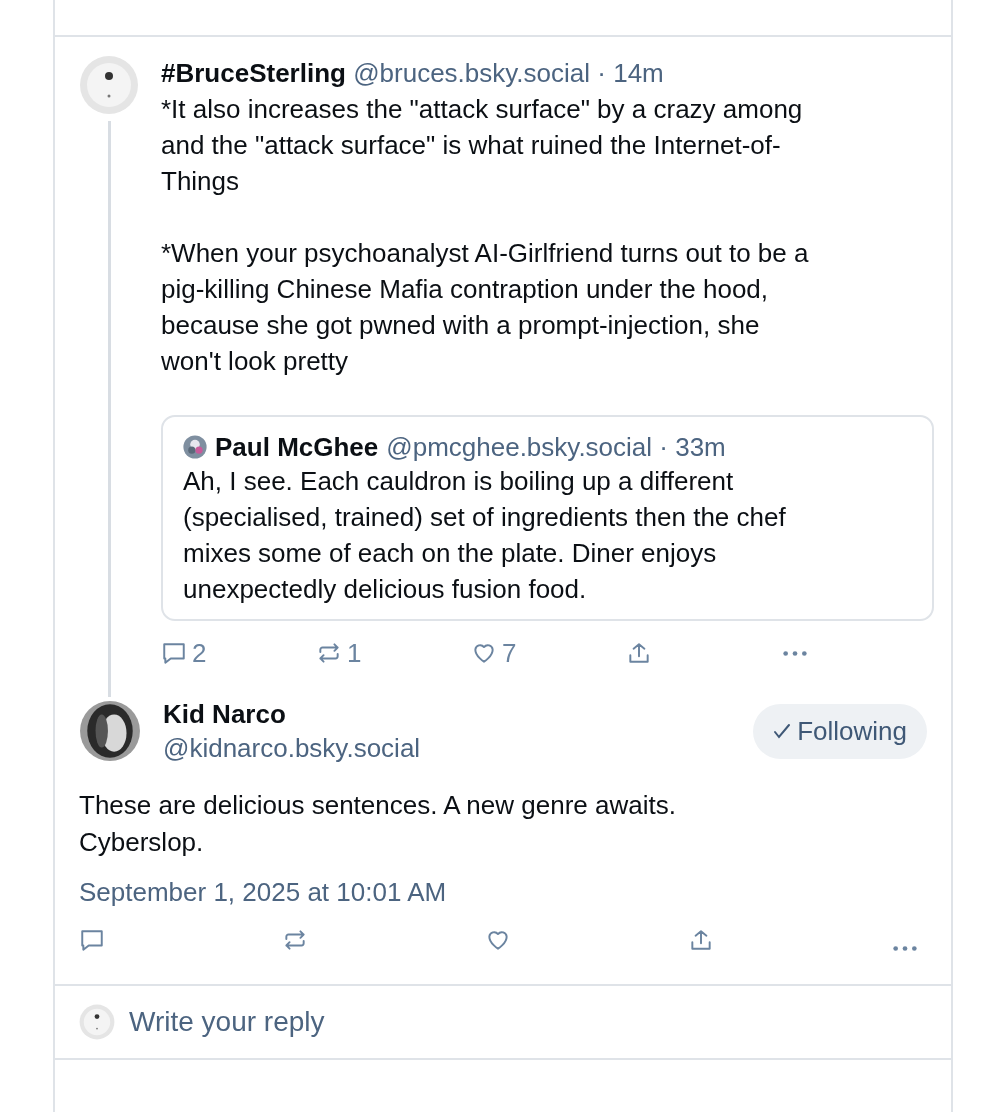 This screenshot has width=990, height=1112. I want to click on post-date: September 1, 2025 at 10:01 AM, so click(263, 892).